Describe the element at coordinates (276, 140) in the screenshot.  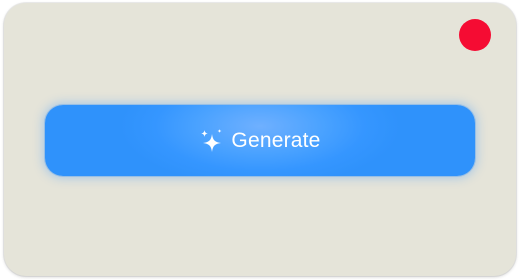
I see `generate-button-label: Generate` at that location.